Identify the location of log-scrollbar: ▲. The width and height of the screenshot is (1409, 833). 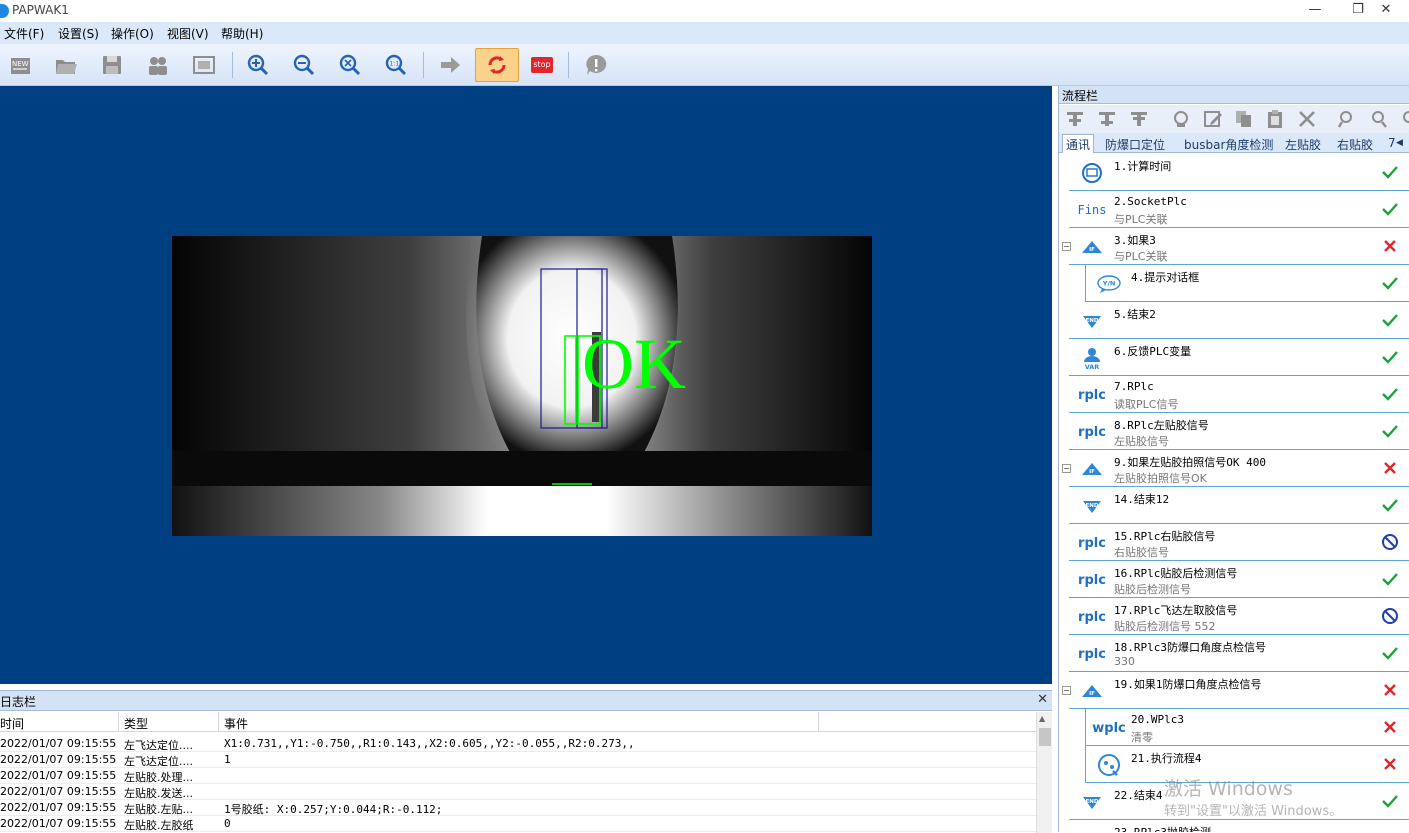
(1044, 772).